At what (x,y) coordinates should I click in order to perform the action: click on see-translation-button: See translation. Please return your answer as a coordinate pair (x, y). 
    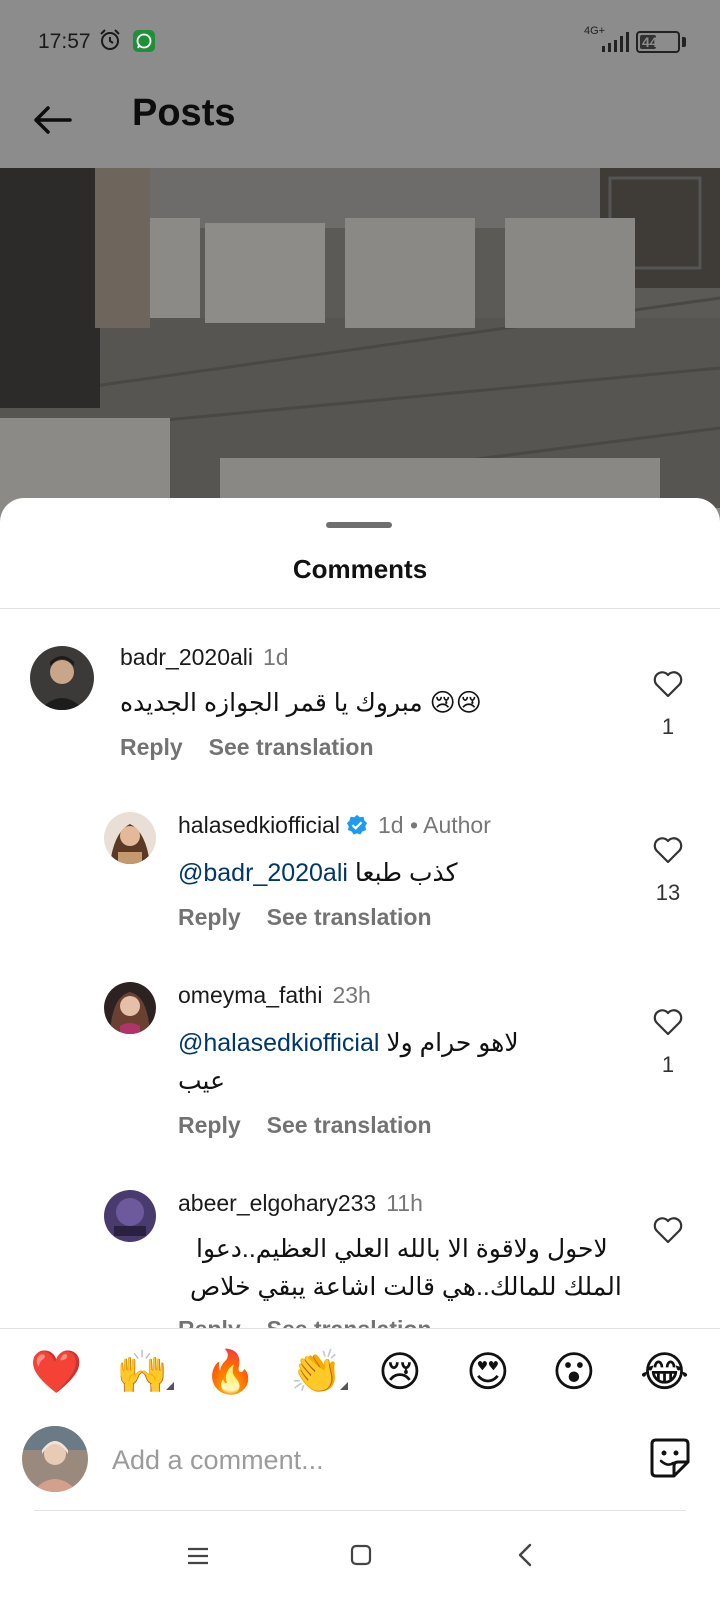
    Looking at the image, I should click on (349, 1322).